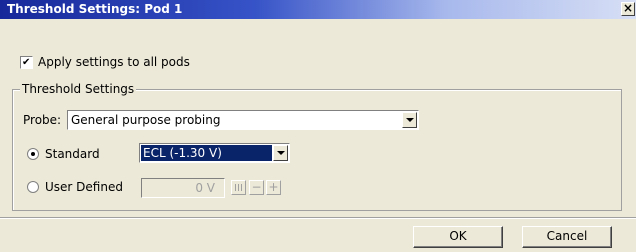  Describe the element at coordinates (205, 188) in the screenshot. I see `user-defined-voltage-value: 0 V` at that location.